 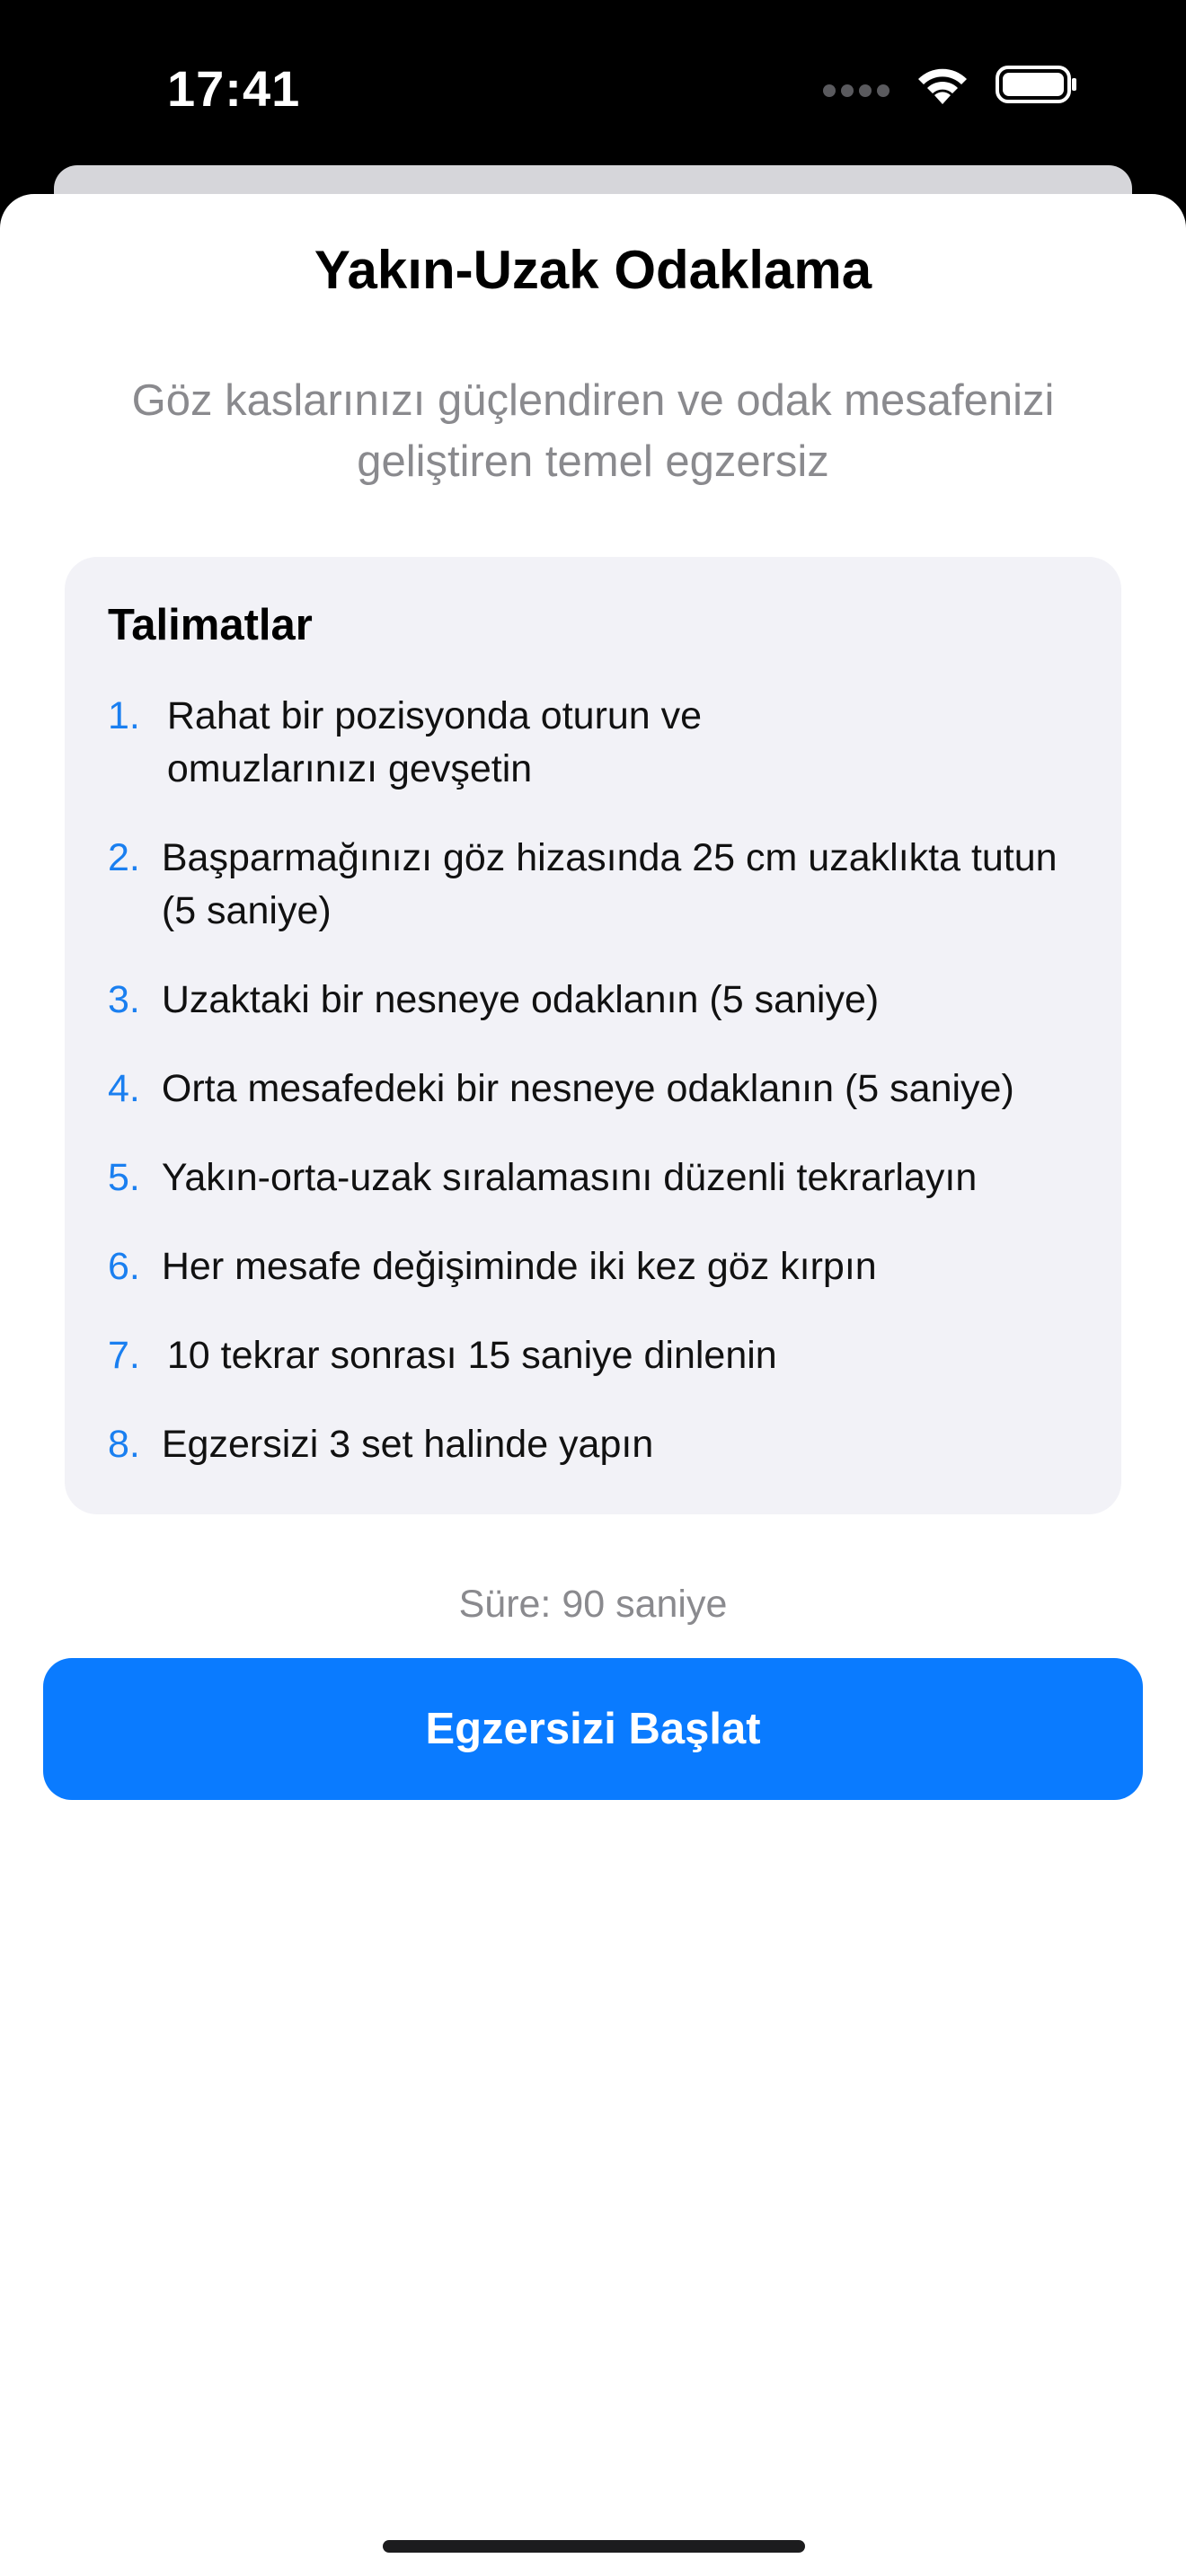 What do you see at coordinates (856, 90) in the screenshot?
I see `cellular-signal-icon` at bounding box center [856, 90].